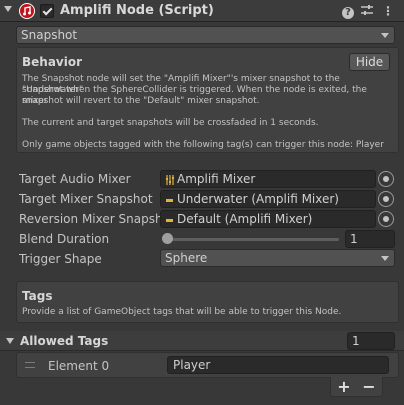 The height and width of the screenshot is (405, 404). Describe the element at coordinates (27, 11) in the screenshot. I see `amplifi-script-icon` at that location.